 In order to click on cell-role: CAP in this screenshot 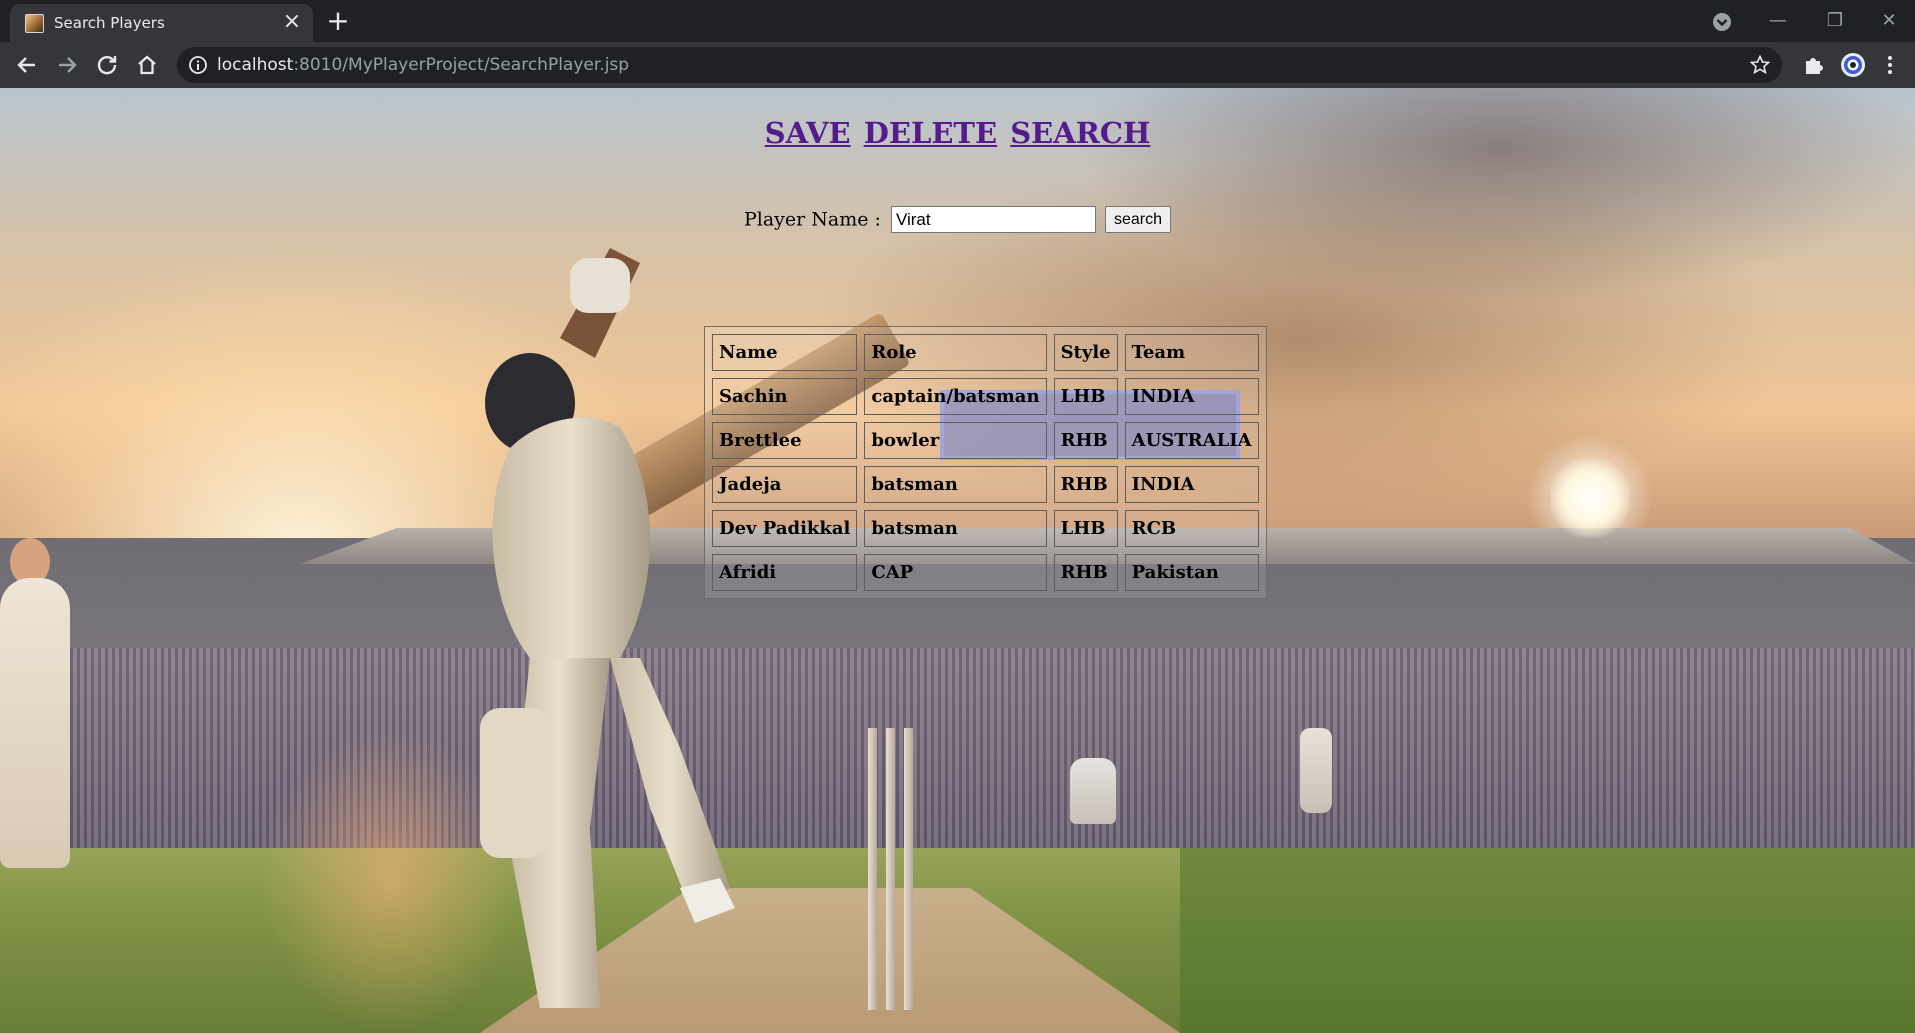, I will do `click(955, 572)`.